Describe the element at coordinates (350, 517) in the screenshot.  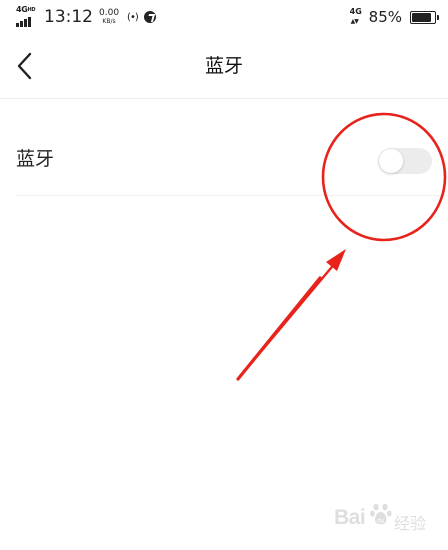
I see `watermark-brand: Bai` at that location.